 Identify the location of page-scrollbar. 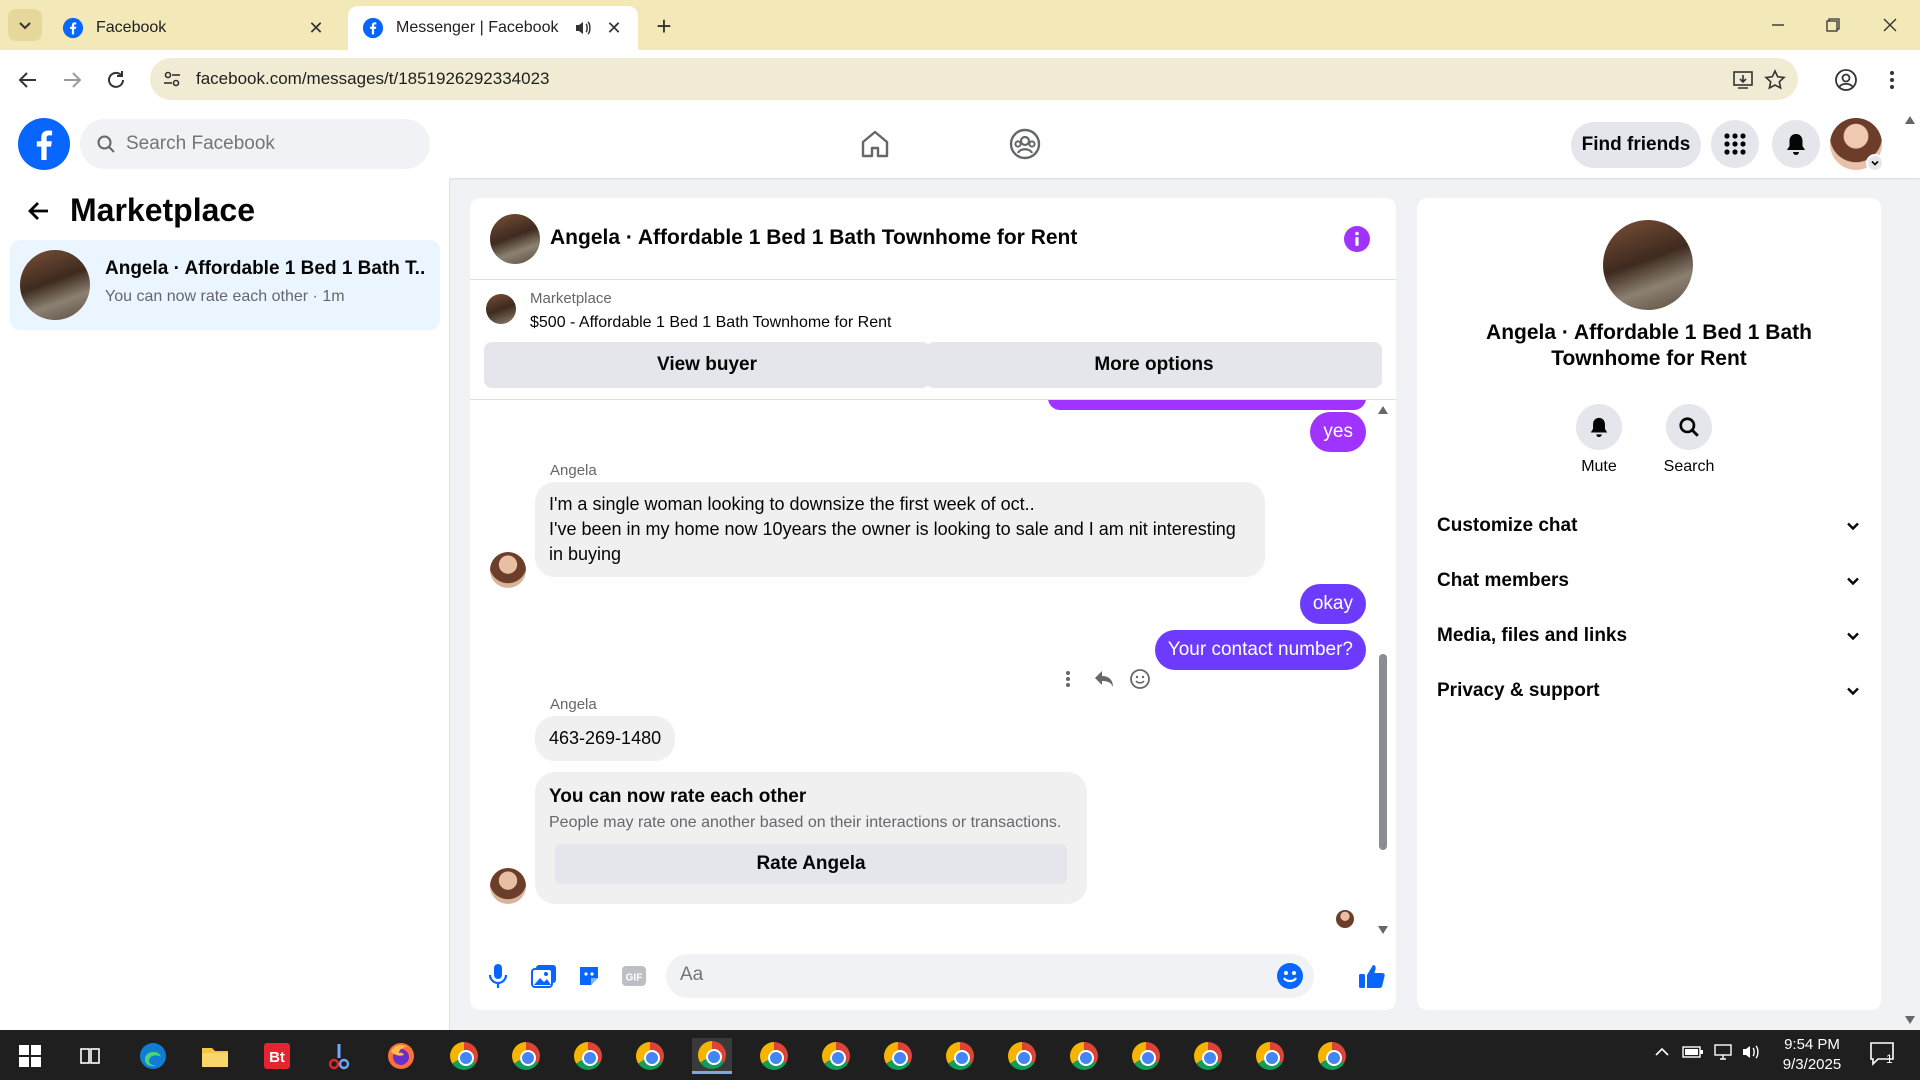
(1910, 569).